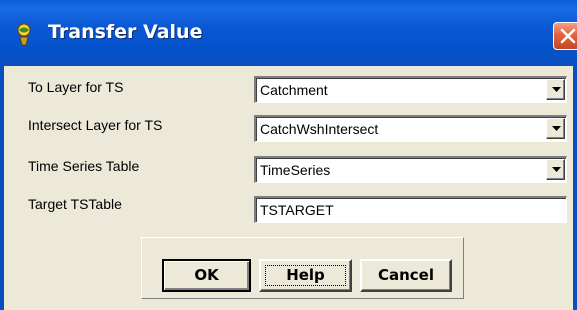  I want to click on time-series-table-label: Time Series Table, so click(84, 166).